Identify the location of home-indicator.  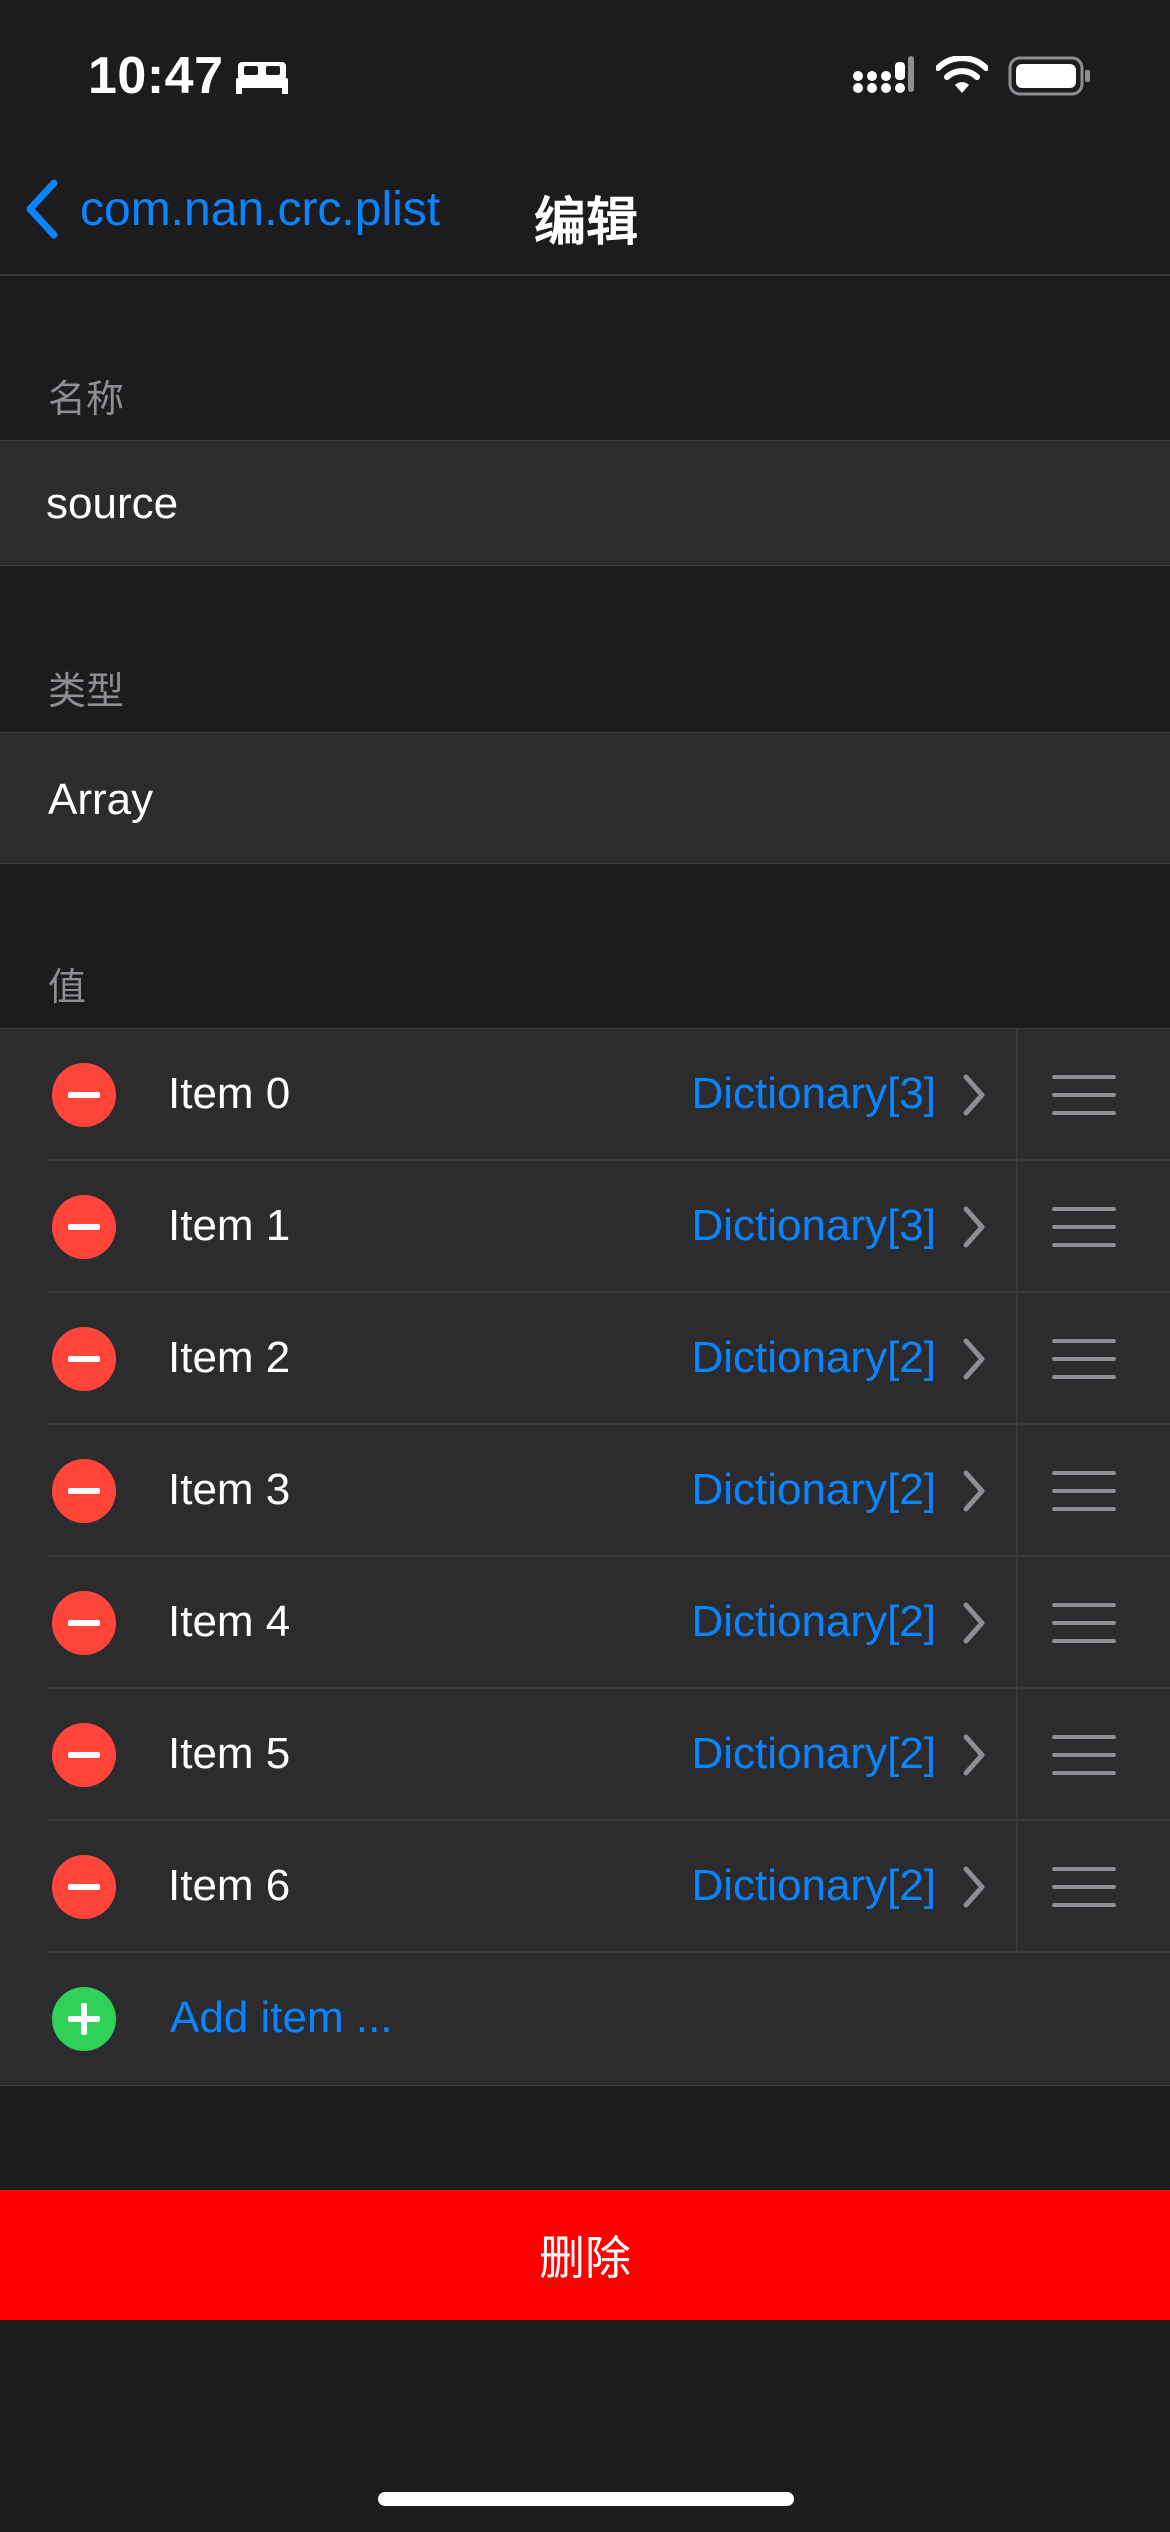
(586, 2499).